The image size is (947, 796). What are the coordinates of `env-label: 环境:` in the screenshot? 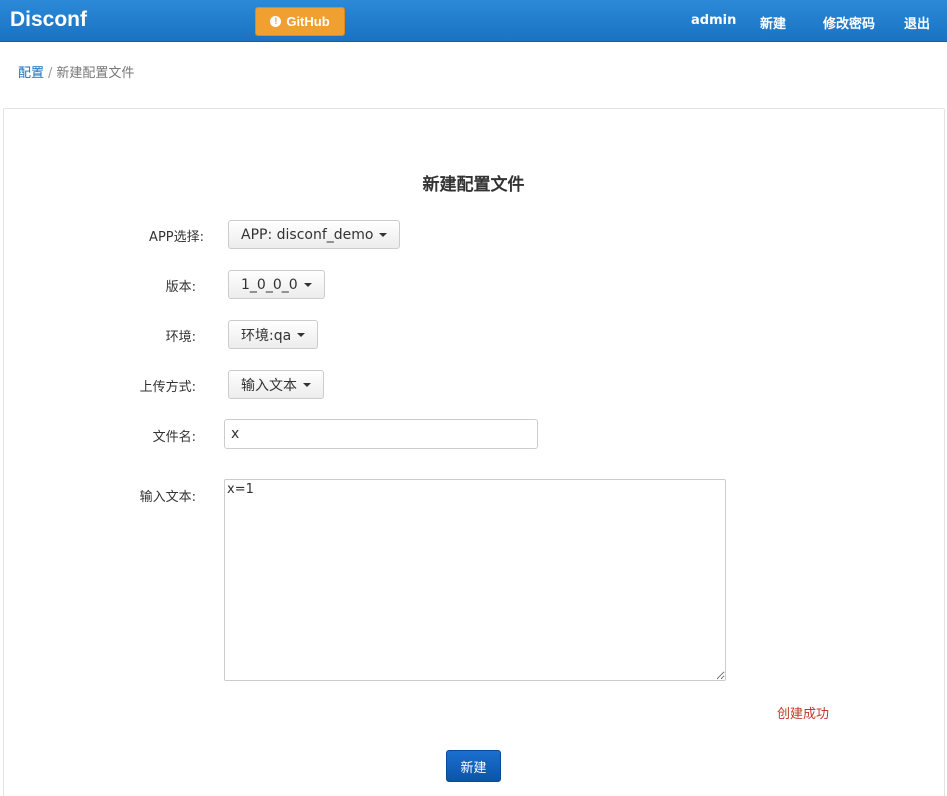 It's located at (180, 337).